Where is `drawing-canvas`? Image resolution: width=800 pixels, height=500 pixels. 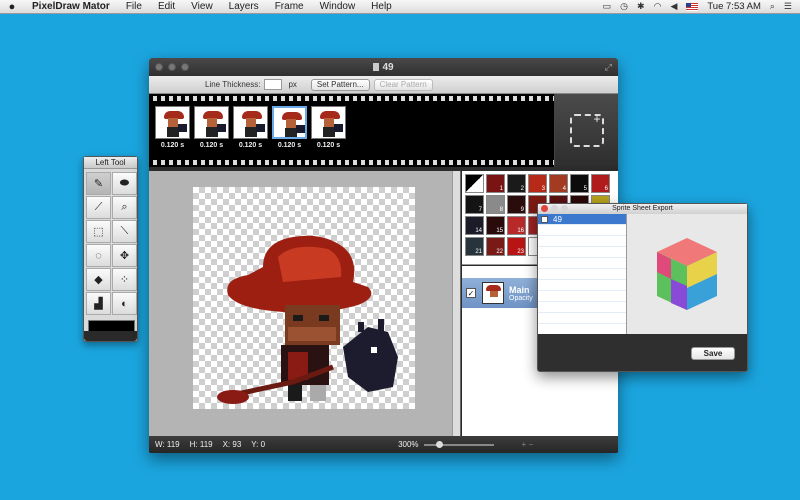 drawing-canvas is located at coordinates (304, 298).